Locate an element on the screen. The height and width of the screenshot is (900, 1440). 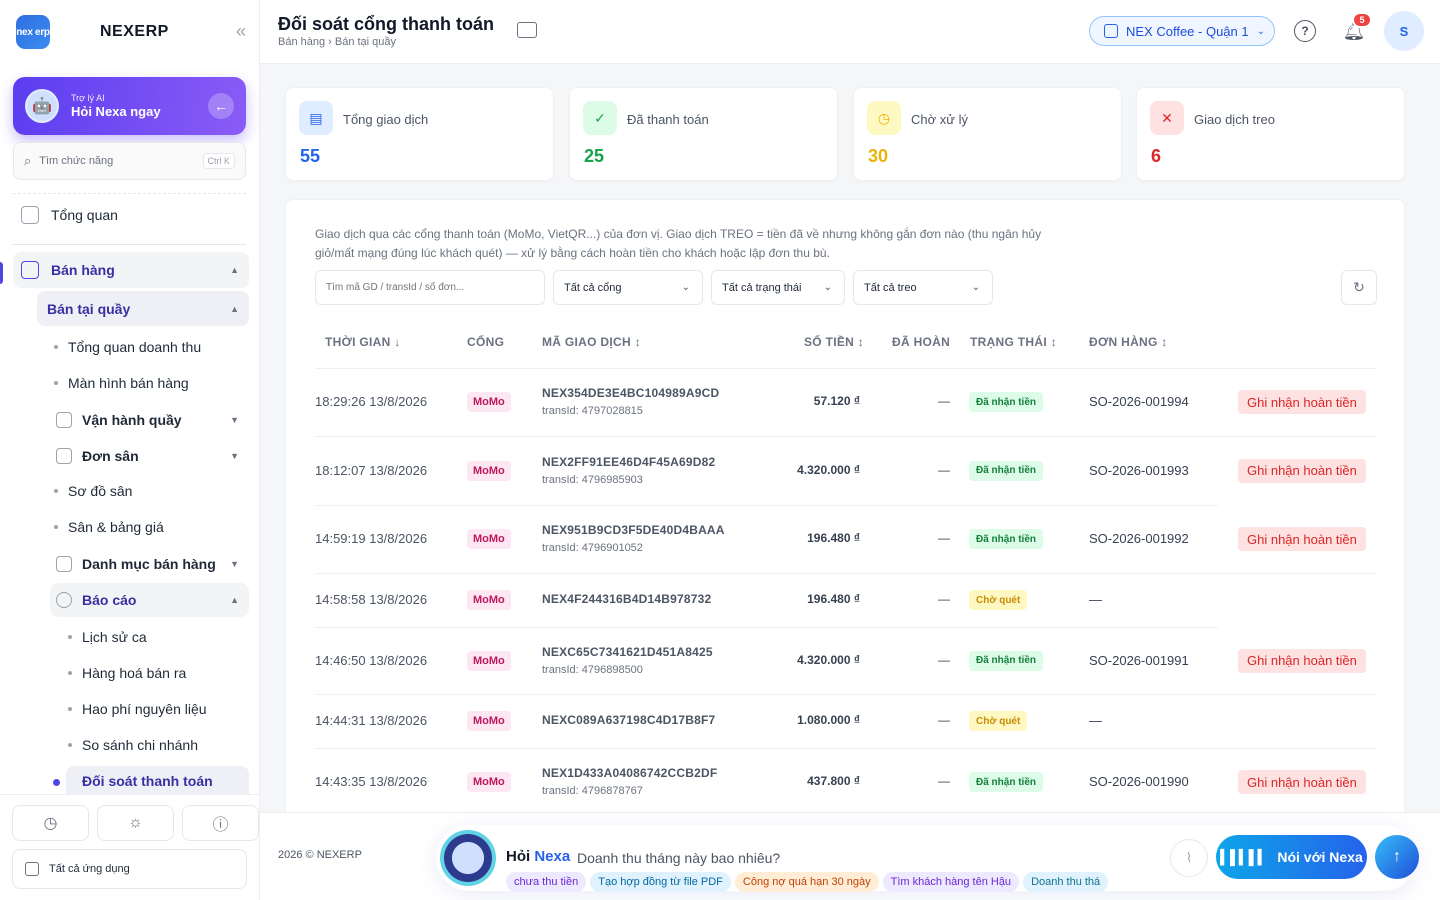
sidebar-item-payment-recon: Đối soát thanh toán is located at coordinates (147, 781).